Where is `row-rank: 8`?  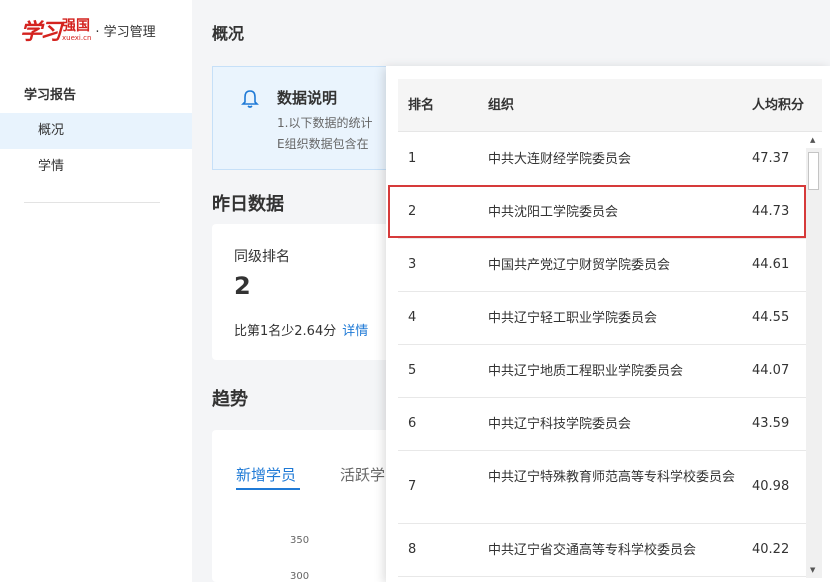
row-rank: 8 is located at coordinates (412, 549).